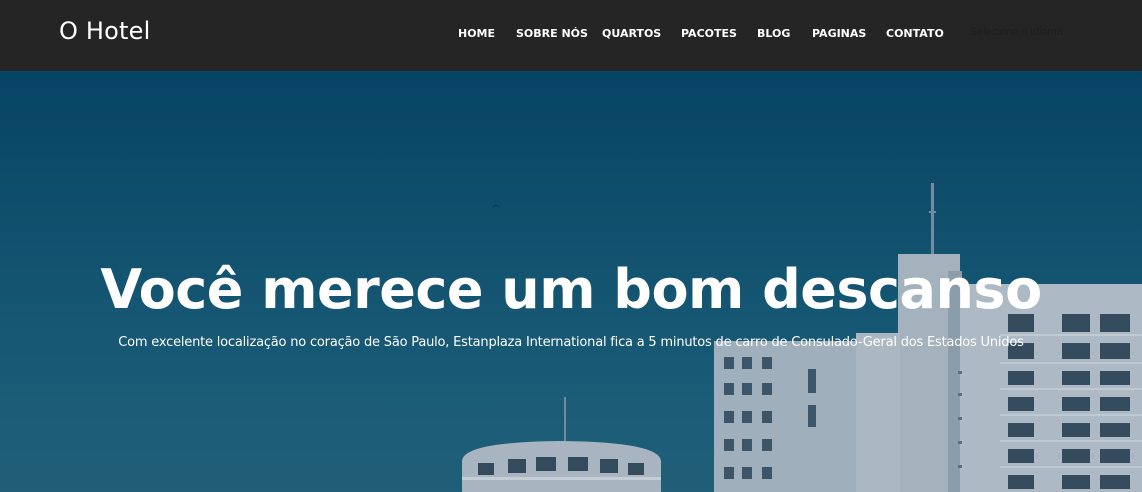  I want to click on nav-item-quartos: QUARTOS, so click(631, 33).